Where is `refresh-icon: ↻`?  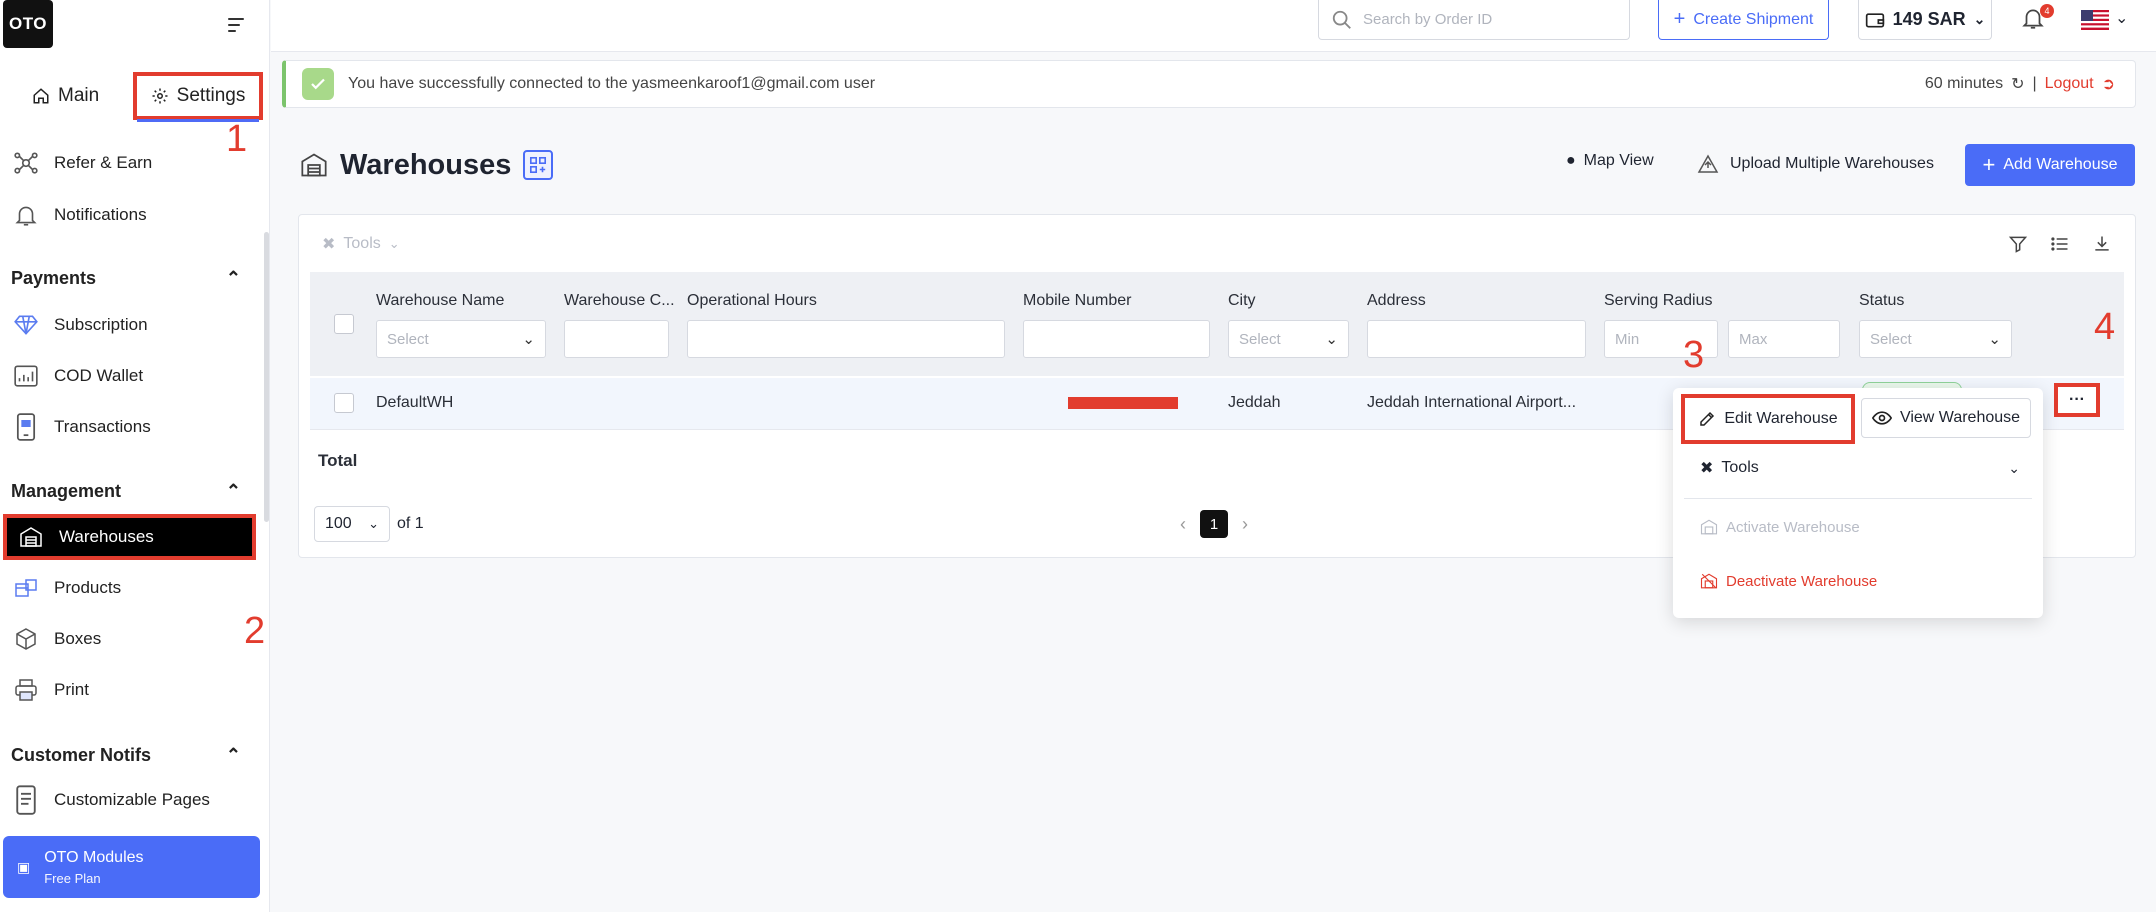
refresh-icon: ↻ is located at coordinates (2017, 84).